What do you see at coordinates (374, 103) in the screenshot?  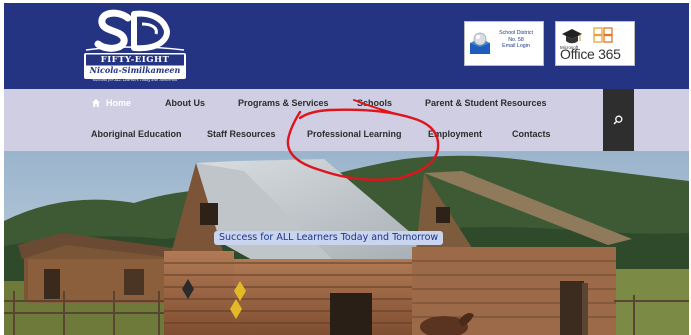 I see `nav-item-schools: Schools` at bounding box center [374, 103].